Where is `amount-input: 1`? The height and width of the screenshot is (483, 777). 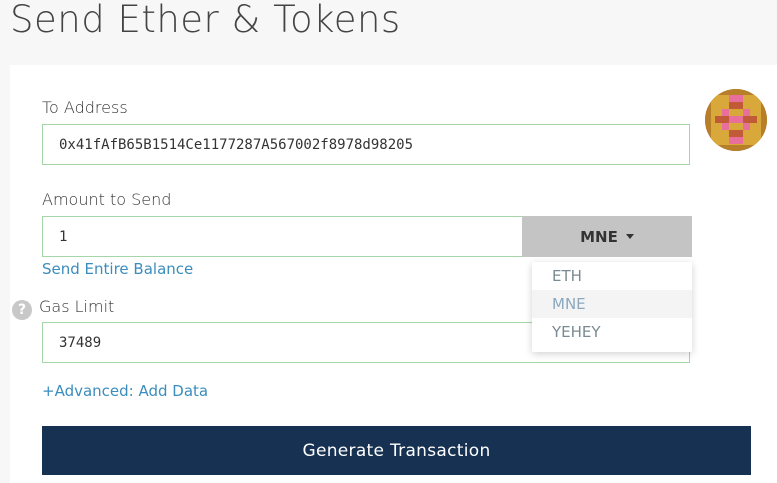
amount-input: 1 is located at coordinates (282, 236).